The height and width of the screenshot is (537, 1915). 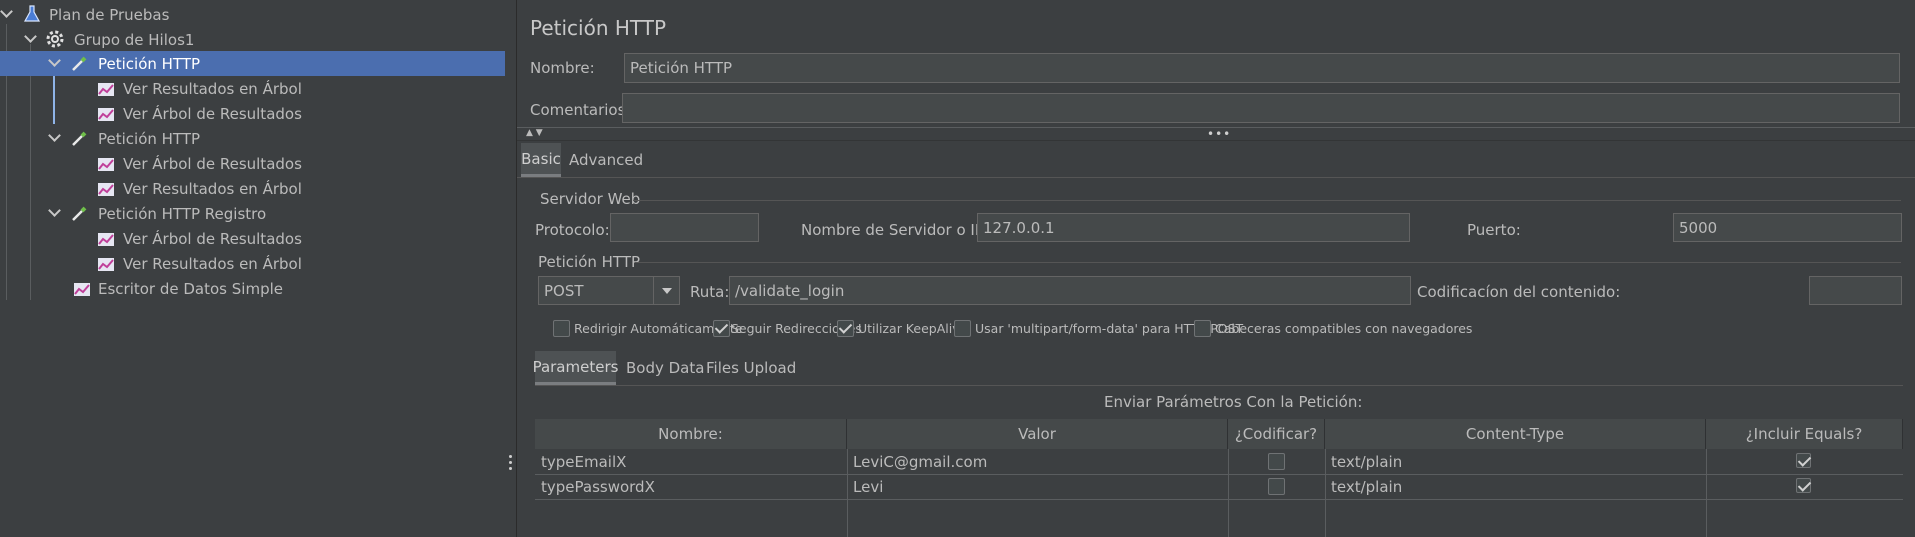 What do you see at coordinates (845, 328) in the screenshot?
I see `keepalive-checkbox` at bounding box center [845, 328].